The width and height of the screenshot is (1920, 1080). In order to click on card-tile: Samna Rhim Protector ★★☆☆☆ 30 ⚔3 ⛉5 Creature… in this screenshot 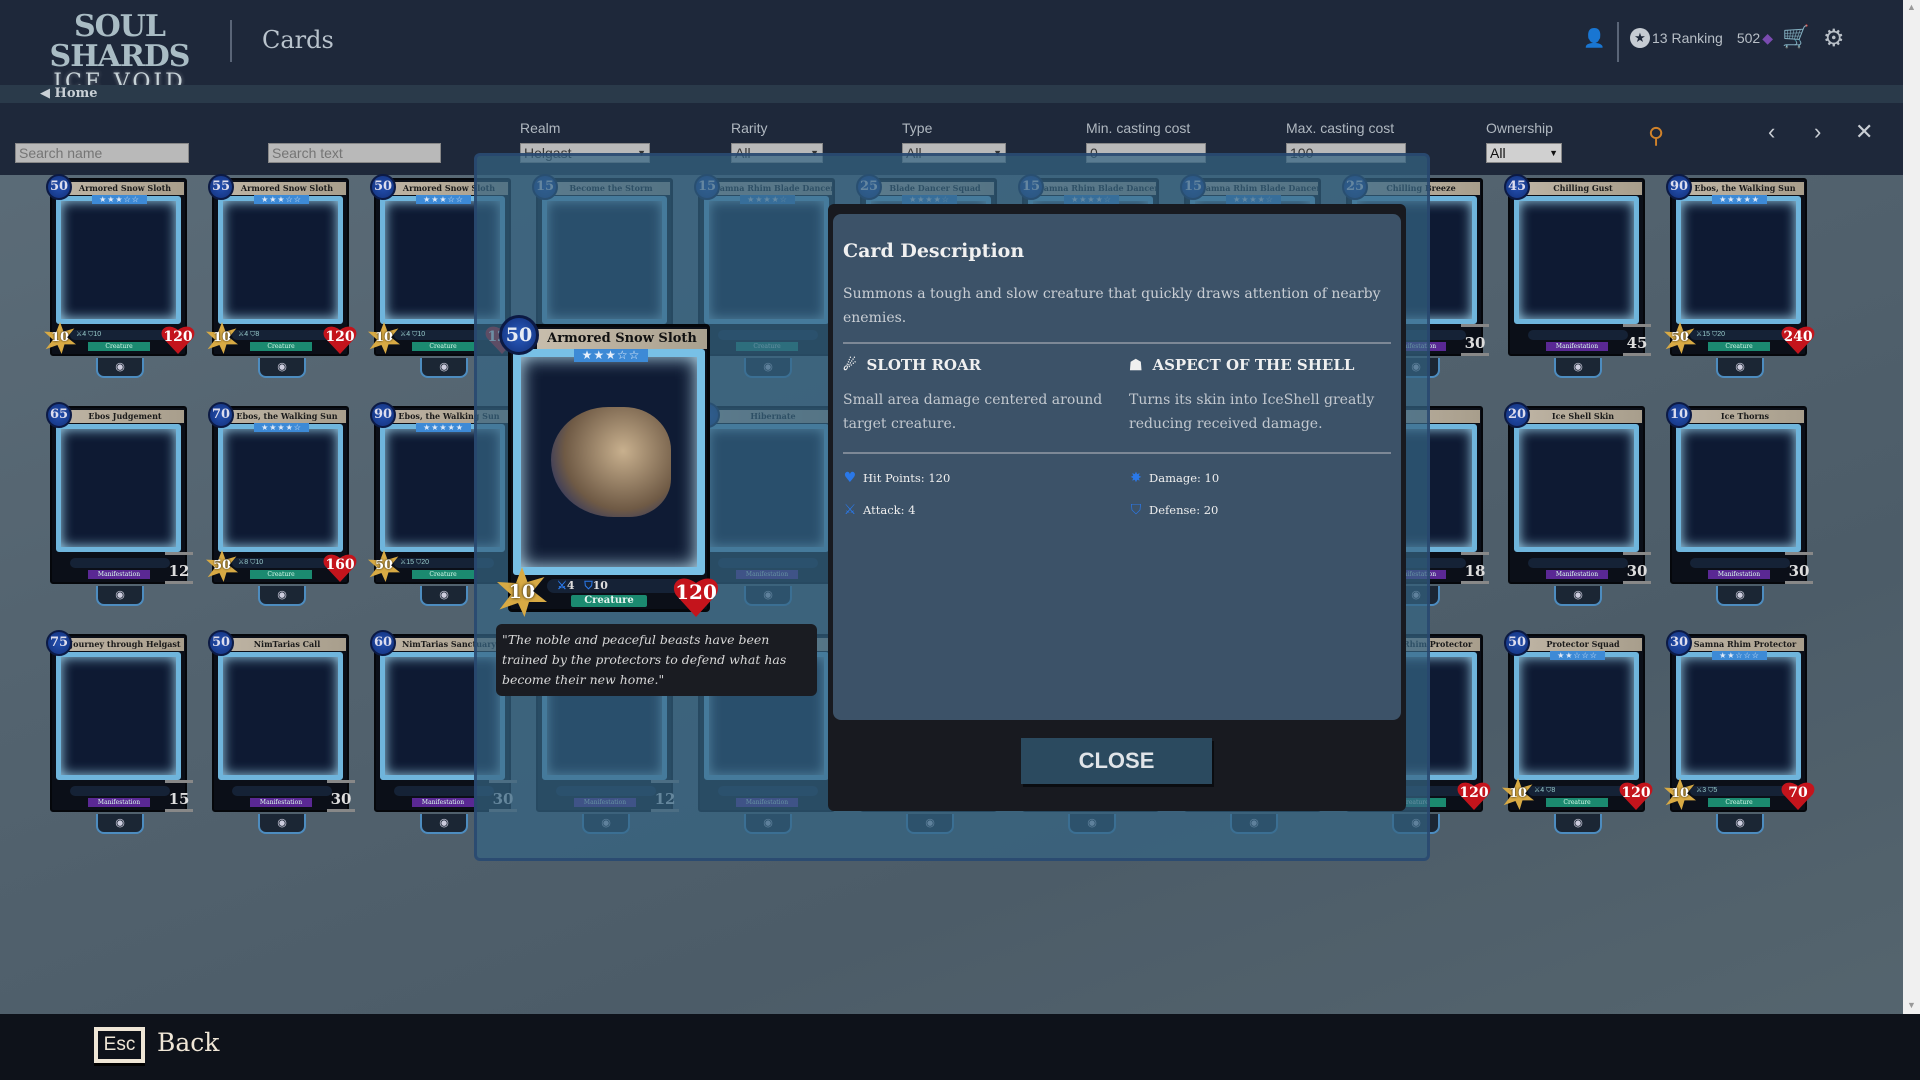, I will do `click(1735, 732)`.